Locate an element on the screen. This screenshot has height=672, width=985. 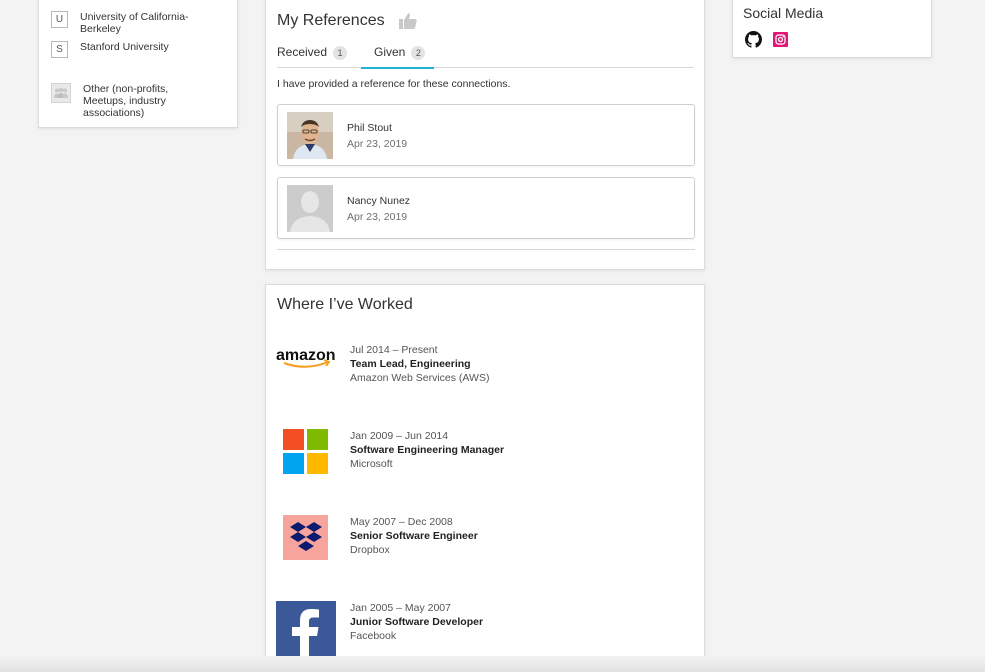
avatar is located at coordinates (310, 135).